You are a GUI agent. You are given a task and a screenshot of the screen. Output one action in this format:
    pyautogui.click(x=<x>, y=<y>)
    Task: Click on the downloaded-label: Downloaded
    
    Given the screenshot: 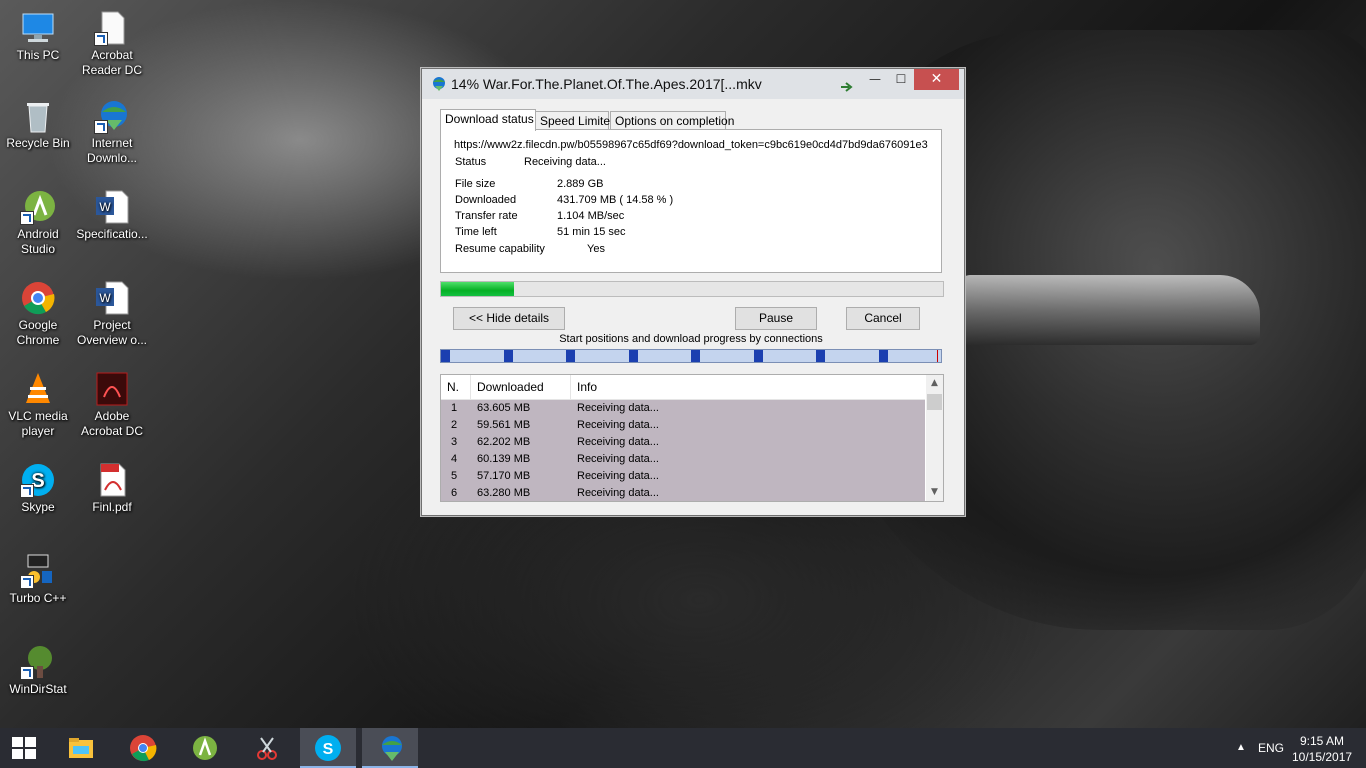 What is the action you would take?
    pyautogui.click(x=486, y=200)
    